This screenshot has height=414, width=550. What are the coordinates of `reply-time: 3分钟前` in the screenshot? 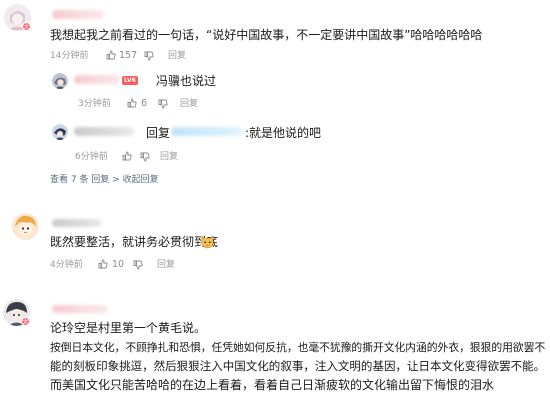 It's located at (94, 104).